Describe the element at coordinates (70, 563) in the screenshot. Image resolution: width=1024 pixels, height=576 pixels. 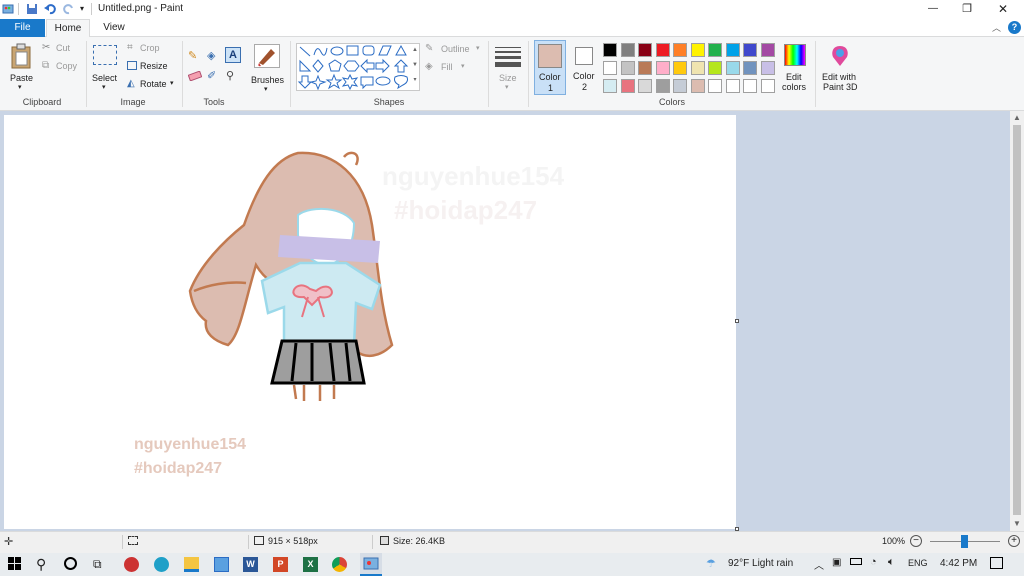
I see `cortana-icon` at that location.